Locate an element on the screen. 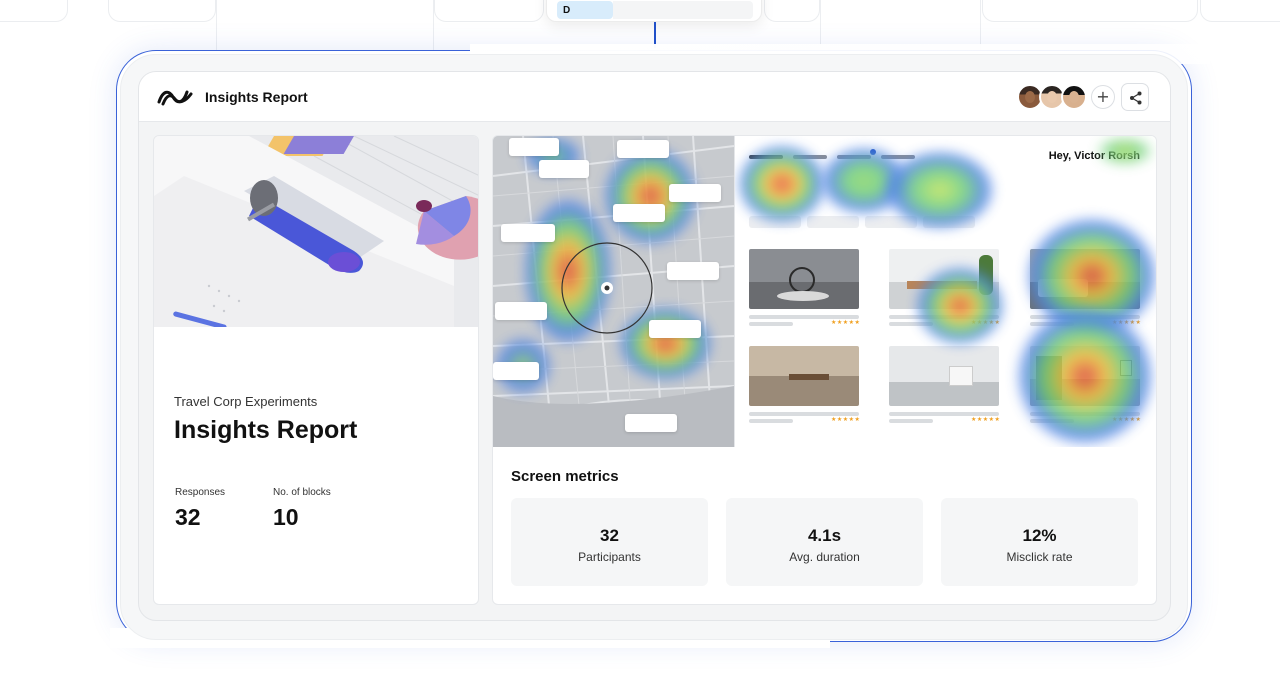  background-dropdown: D is located at coordinates (654, 11).